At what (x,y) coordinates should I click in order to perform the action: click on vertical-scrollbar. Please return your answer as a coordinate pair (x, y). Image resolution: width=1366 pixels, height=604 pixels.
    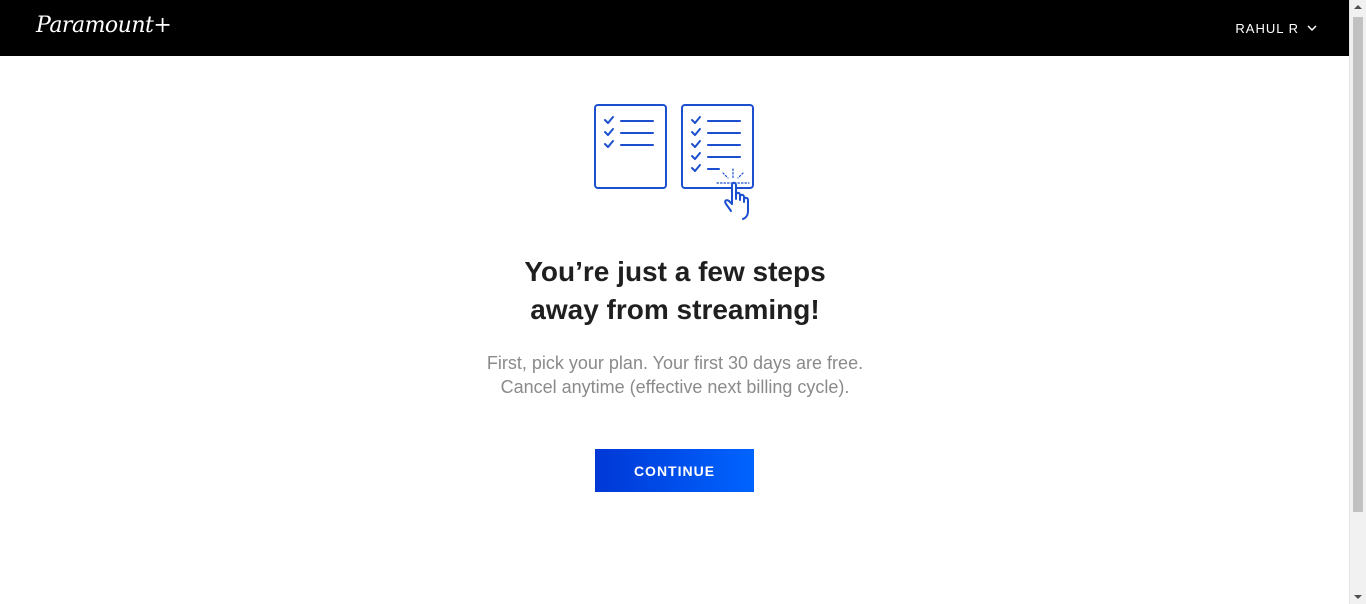
    Looking at the image, I should click on (1357, 302).